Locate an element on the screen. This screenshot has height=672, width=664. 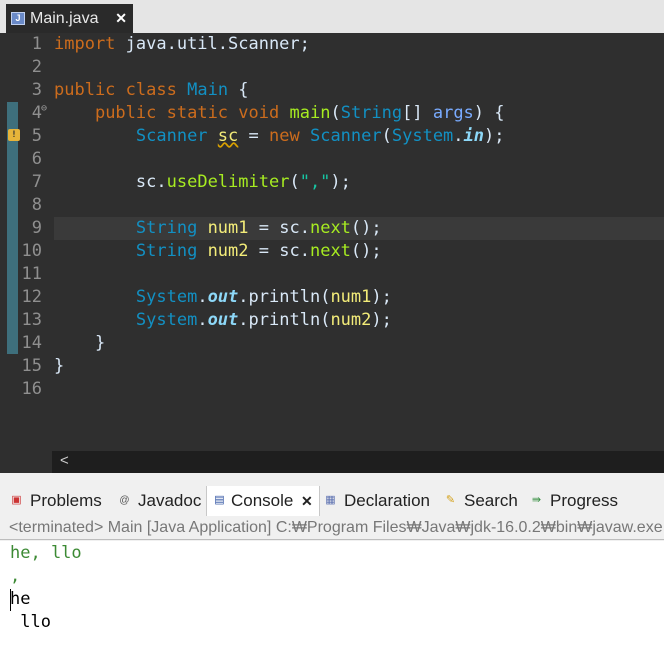
declaration-icon: ▦ is located at coordinates (330, 500).